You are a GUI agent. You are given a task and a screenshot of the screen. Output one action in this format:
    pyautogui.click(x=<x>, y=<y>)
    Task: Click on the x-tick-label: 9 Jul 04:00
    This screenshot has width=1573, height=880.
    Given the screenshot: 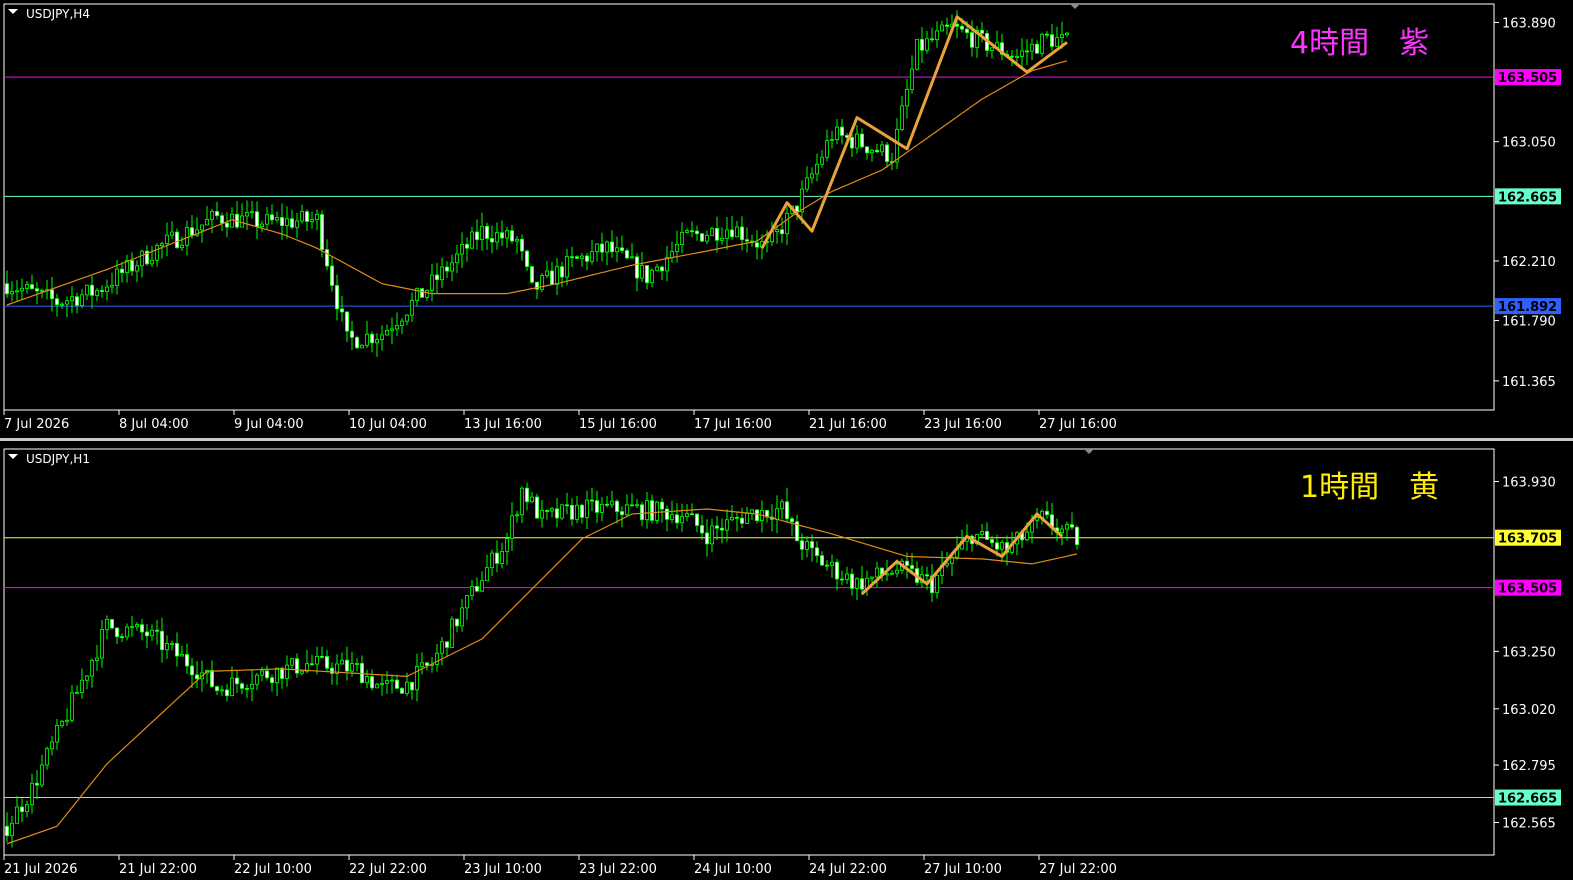 What is the action you would take?
    pyautogui.click(x=269, y=424)
    